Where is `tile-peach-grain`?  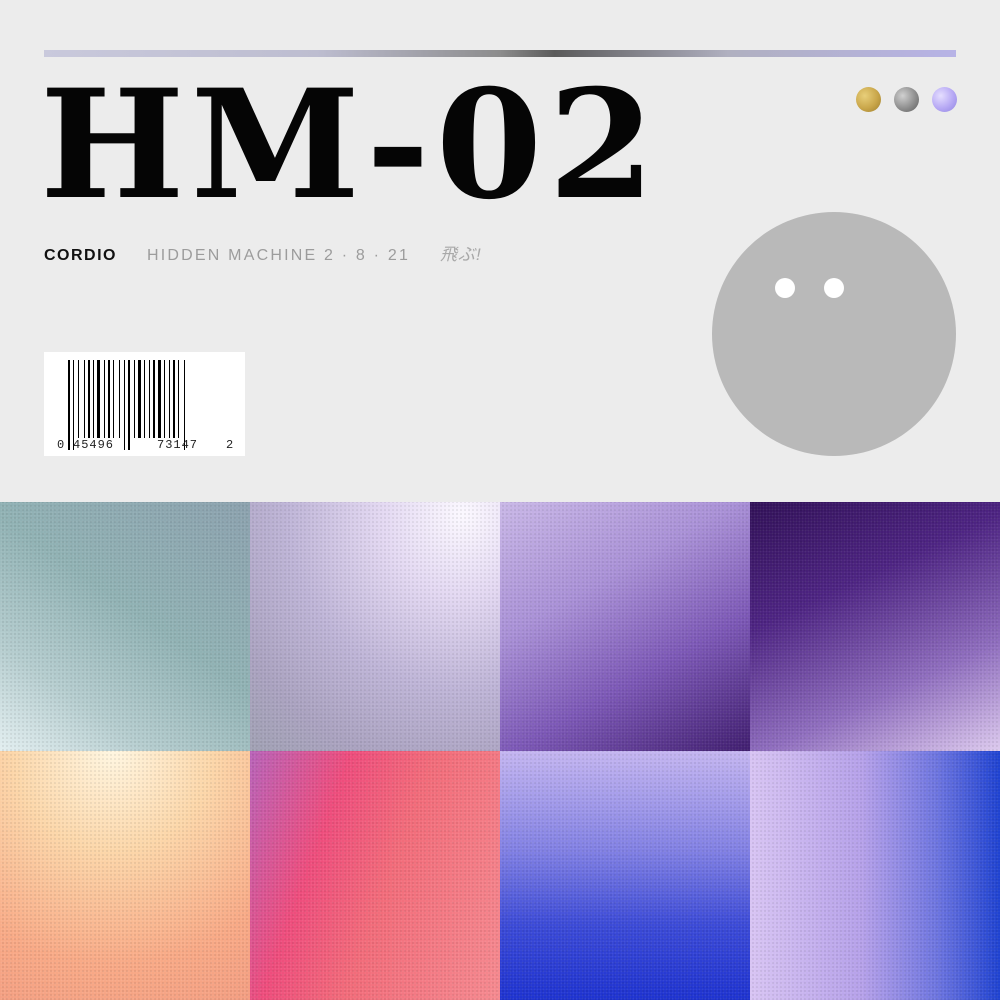
tile-peach-grain is located at coordinates (125, 875).